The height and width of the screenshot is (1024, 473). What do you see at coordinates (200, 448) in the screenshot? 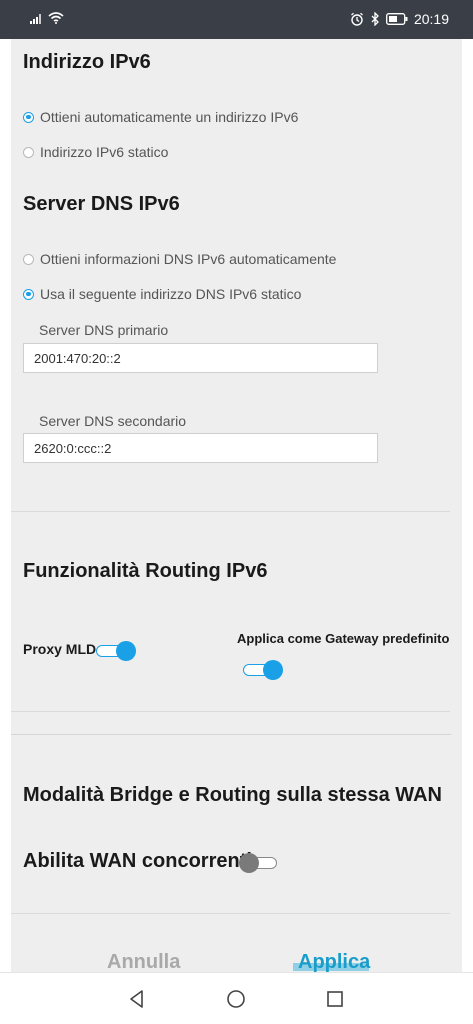
I see `secondary-dns-input: 2620:0:ccc::2` at bounding box center [200, 448].